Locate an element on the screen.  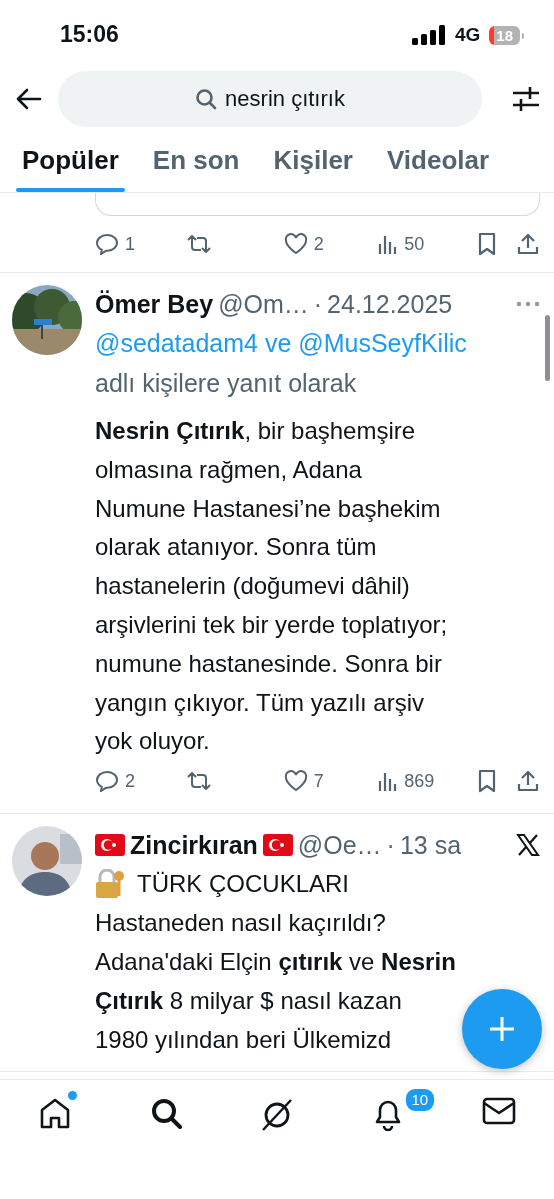
compose-button is located at coordinates (502, 1029).